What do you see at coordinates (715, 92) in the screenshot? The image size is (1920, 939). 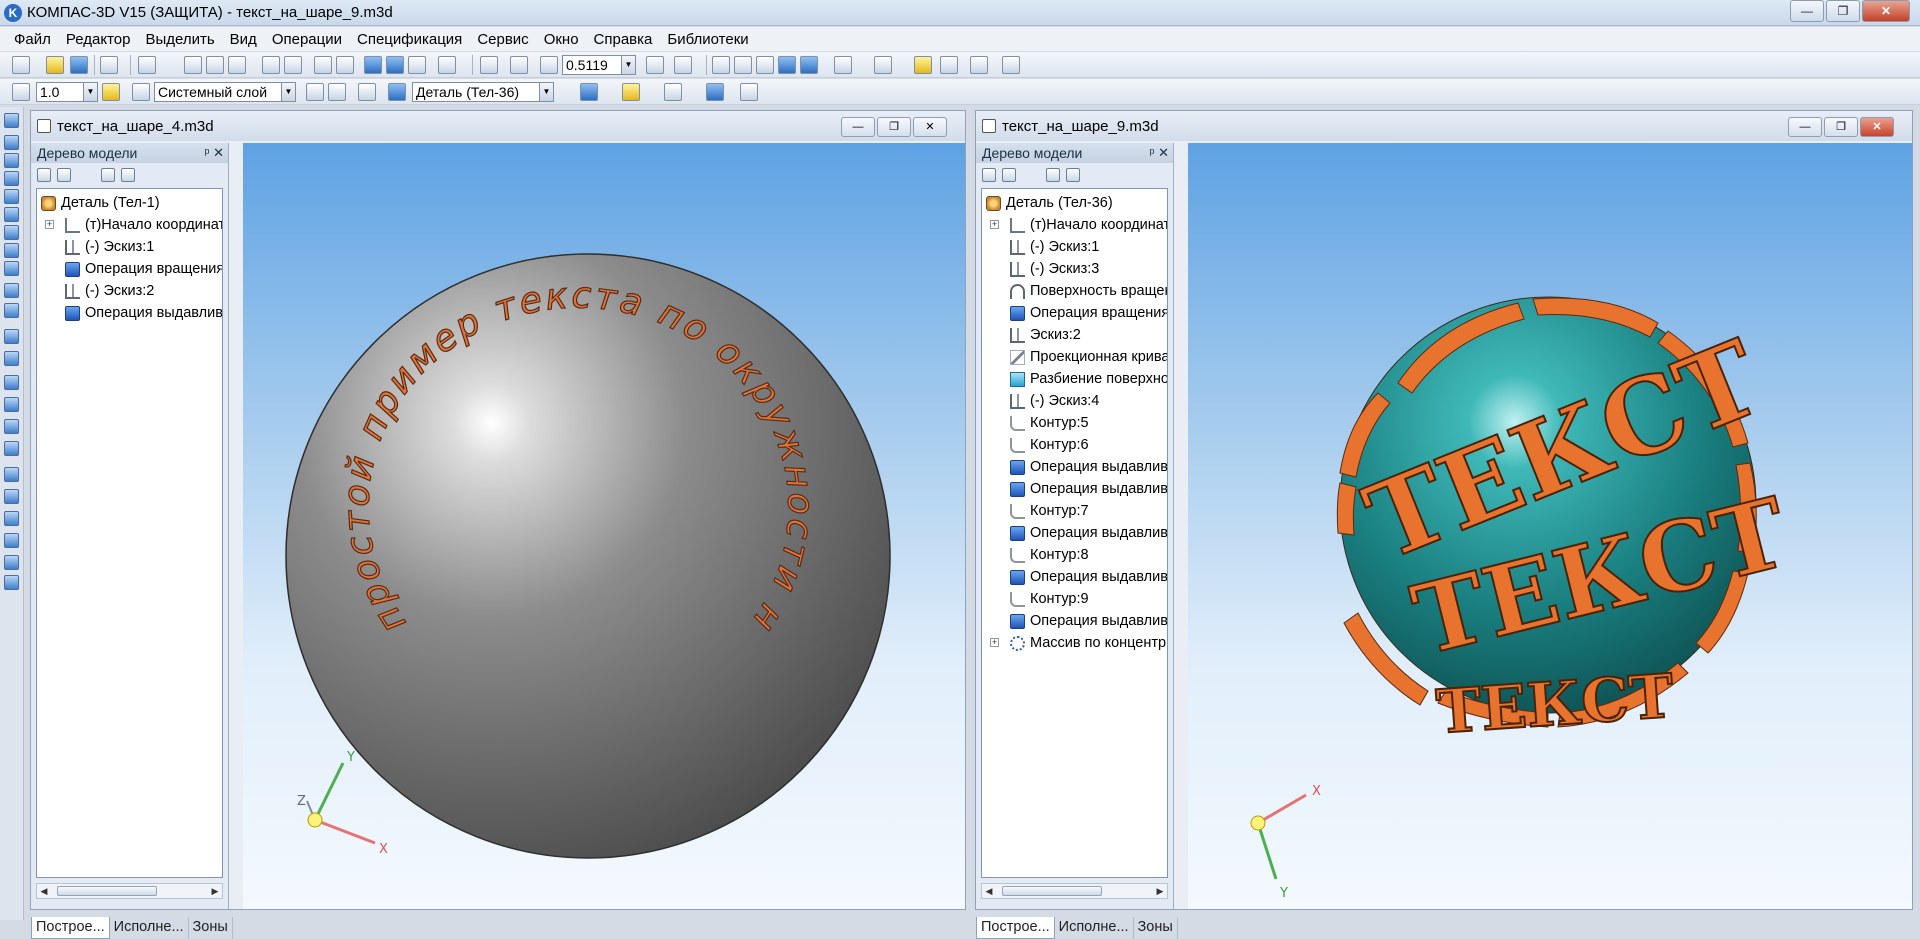 I see `insert-component-icon` at bounding box center [715, 92].